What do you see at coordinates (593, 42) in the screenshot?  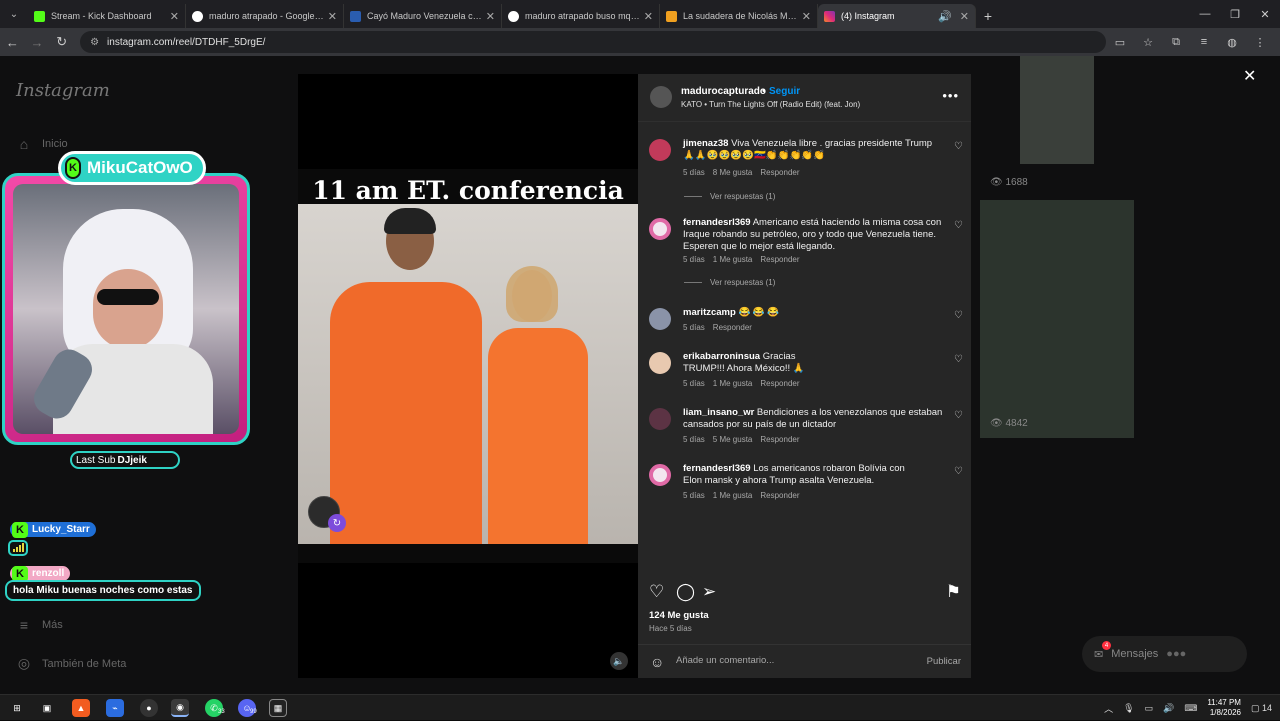 I see `url-input: ⚙ instagram.com/reel/DTDHF_5DrgE/` at bounding box center [593, 42].